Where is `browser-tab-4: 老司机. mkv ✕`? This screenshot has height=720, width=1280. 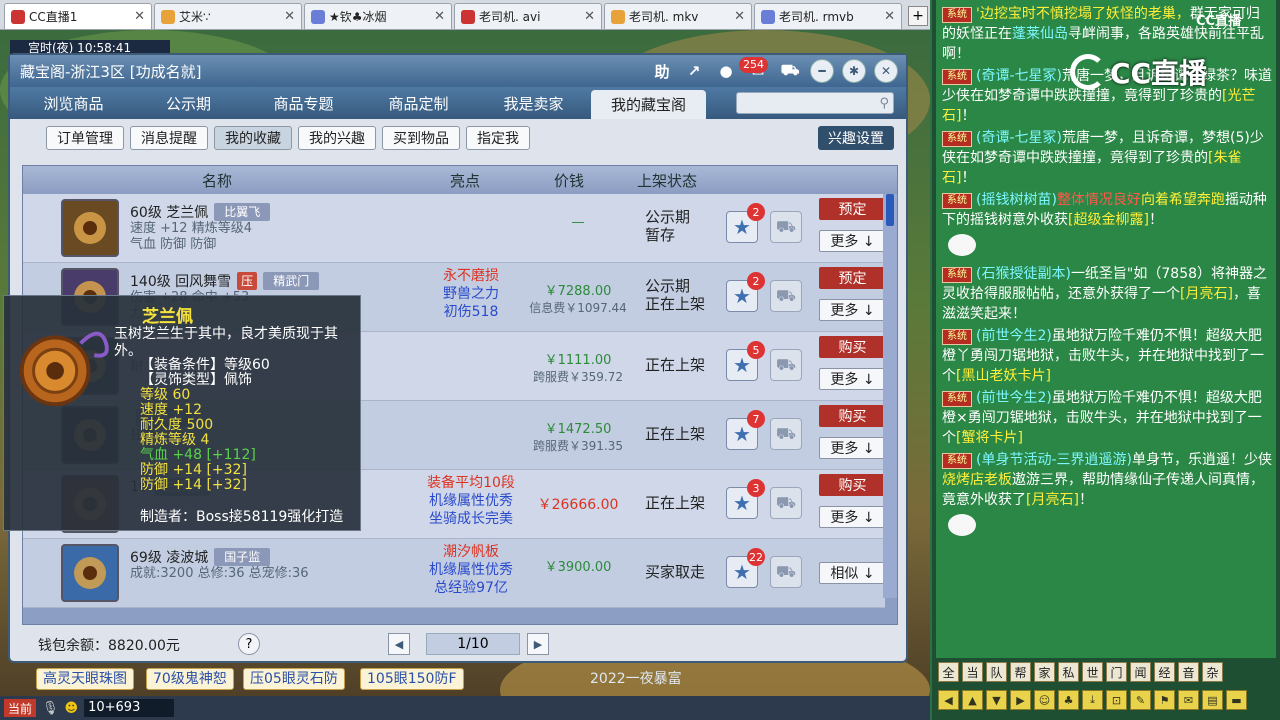 browser-tab-4: 老司机. mkv ✕ is located at coordinates (678, 16).